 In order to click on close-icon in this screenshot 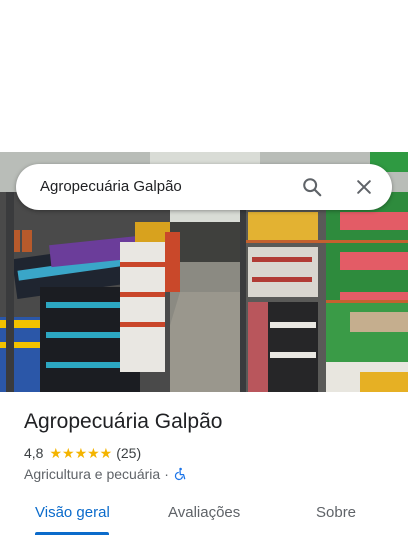, I will do `click(364, 187)`.